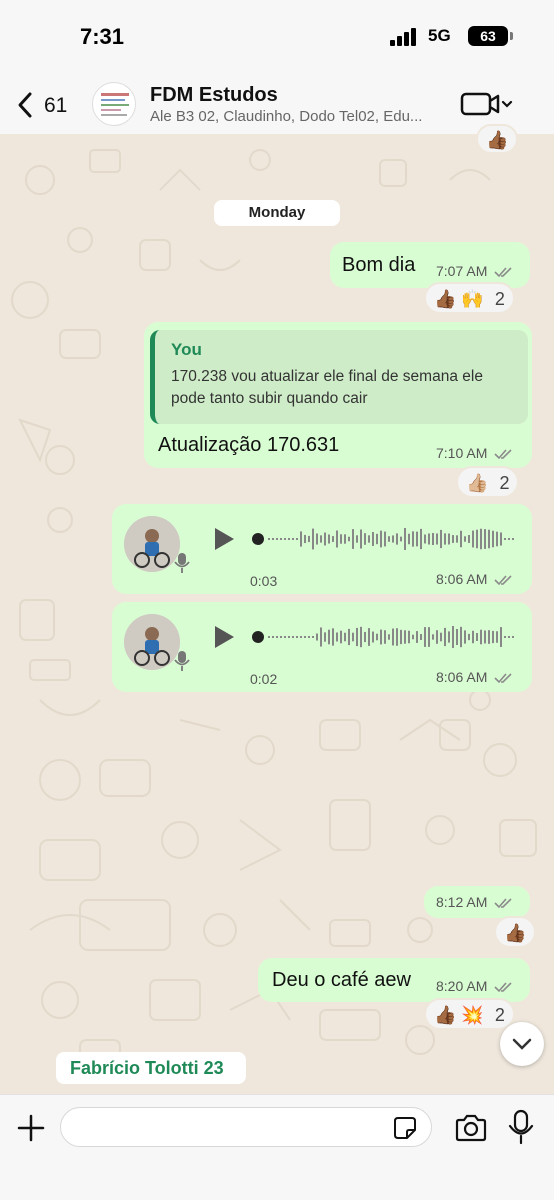  Describe the element at coordinates (475, 453) in the screenshot. I see `message-meta: 7:10 AM` at that location.